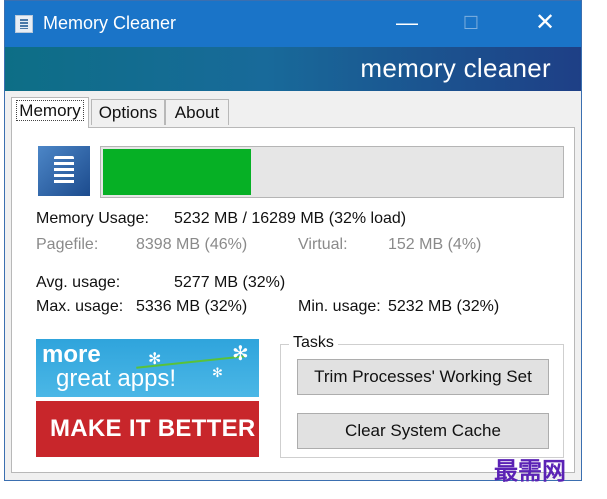 The image size is (607, 499). I want to click on banner-title: memory cleaner, so click(455, 68).